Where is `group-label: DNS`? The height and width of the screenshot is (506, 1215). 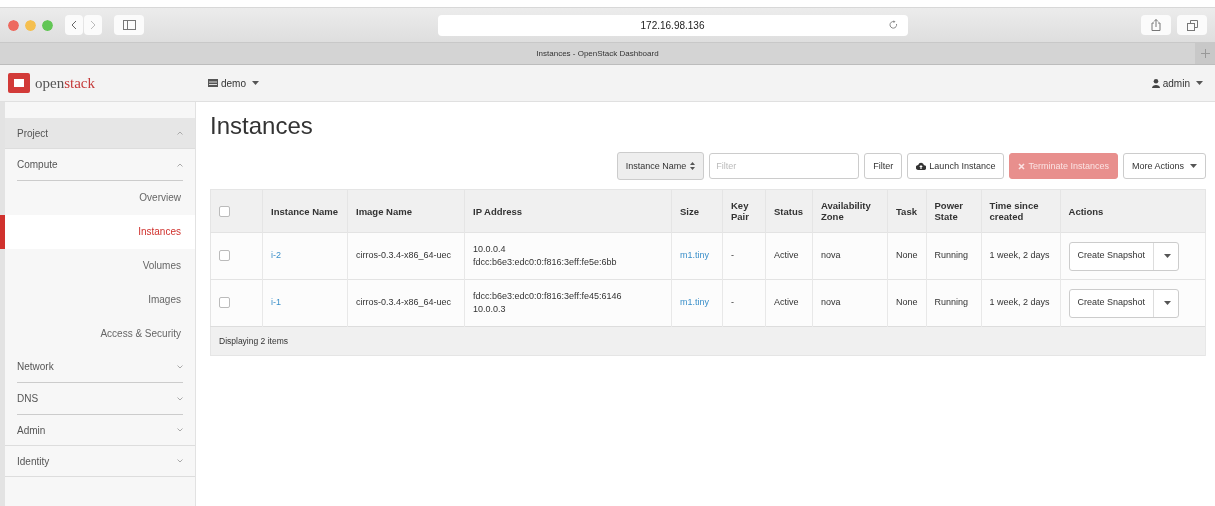
group-label: DNS is located at coordinates (28, 398).